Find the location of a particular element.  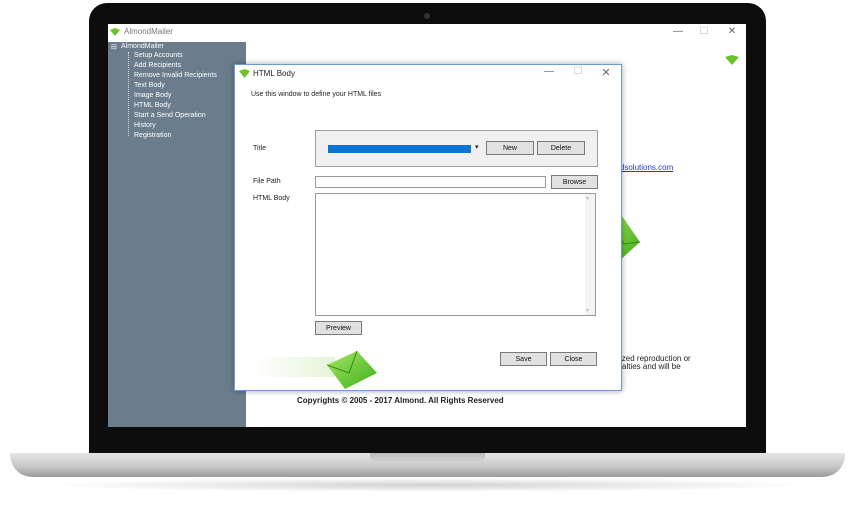

sidebar-item-html-body: HTML Body is located at coordinates (152, 105).